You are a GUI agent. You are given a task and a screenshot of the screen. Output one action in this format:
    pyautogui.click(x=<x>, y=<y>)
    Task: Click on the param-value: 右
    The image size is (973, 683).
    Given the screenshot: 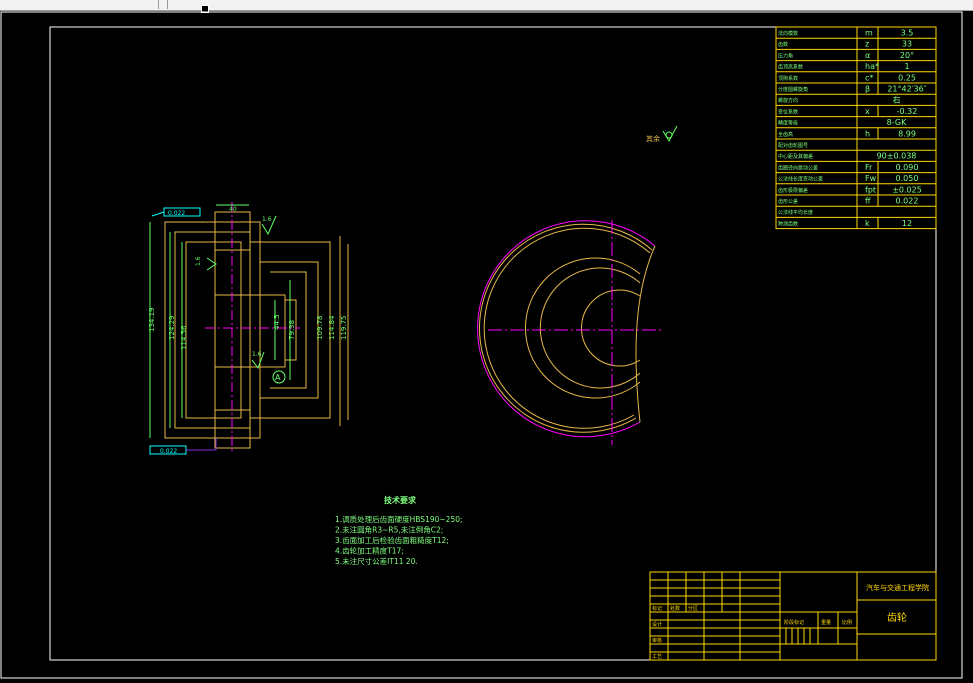 What is the action you would take?
    pyautogui.click(x=897, y=100)
    